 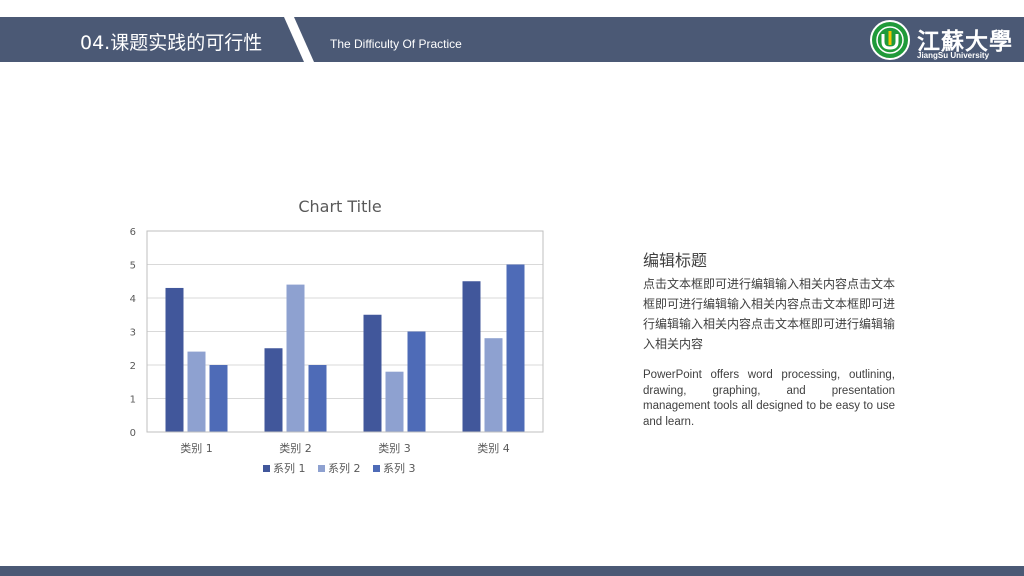 What do you see at coordinates (675, 260) in the screenshot?
I see `text-heading: 编辑标题` at bounding box center [675, 260].